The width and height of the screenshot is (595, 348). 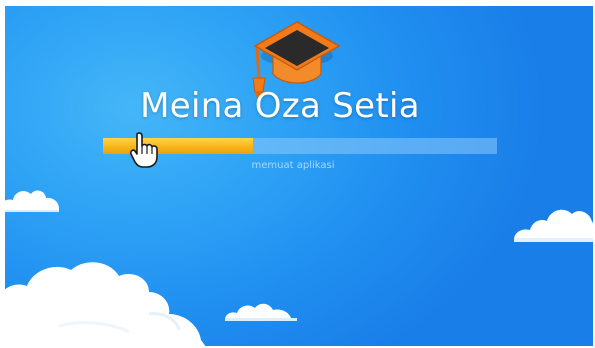 What do you see at coordinates (293, 165) in the screenshot?
I see `loading-status: memuat aplikasi` at bounding box center [293, 165].